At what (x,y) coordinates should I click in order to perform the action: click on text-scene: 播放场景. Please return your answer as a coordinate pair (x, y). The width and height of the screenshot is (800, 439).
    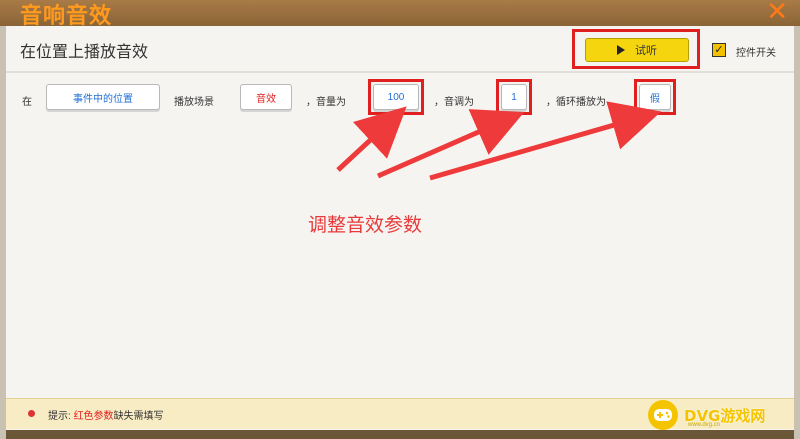
    Looking at the image, I should click on (194, 102).